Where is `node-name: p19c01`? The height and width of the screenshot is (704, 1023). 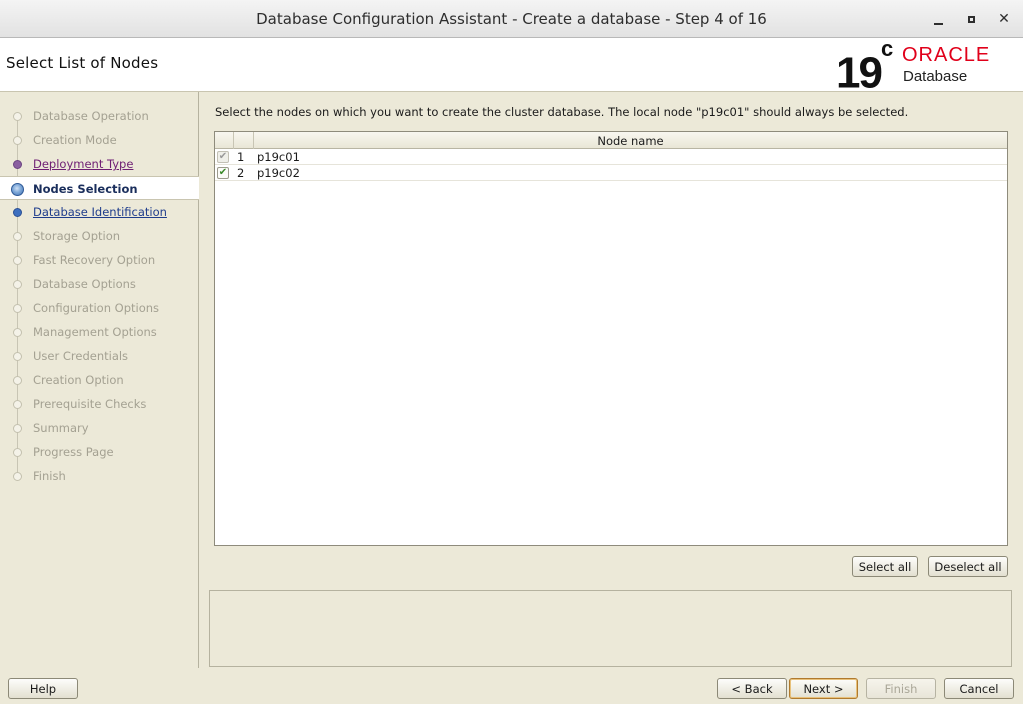
node-name: p19c01 is located at coordinates (278, 157).